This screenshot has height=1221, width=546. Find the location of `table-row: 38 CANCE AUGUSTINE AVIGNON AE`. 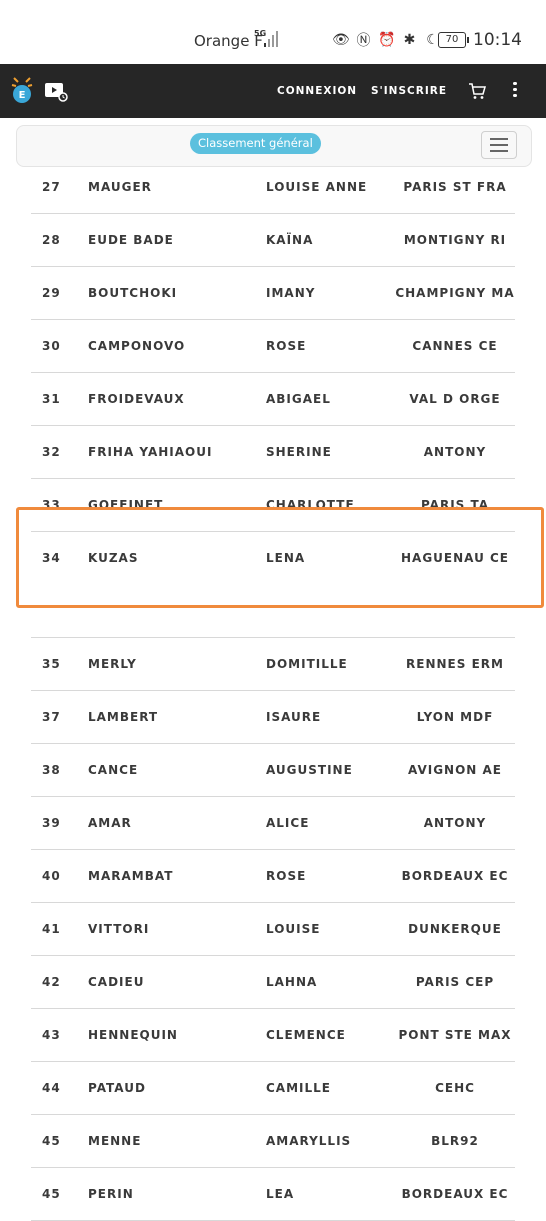

table-row: 38 CANCE AUGUSTINE AVIGNON AE is located at coordinates (273, 770).